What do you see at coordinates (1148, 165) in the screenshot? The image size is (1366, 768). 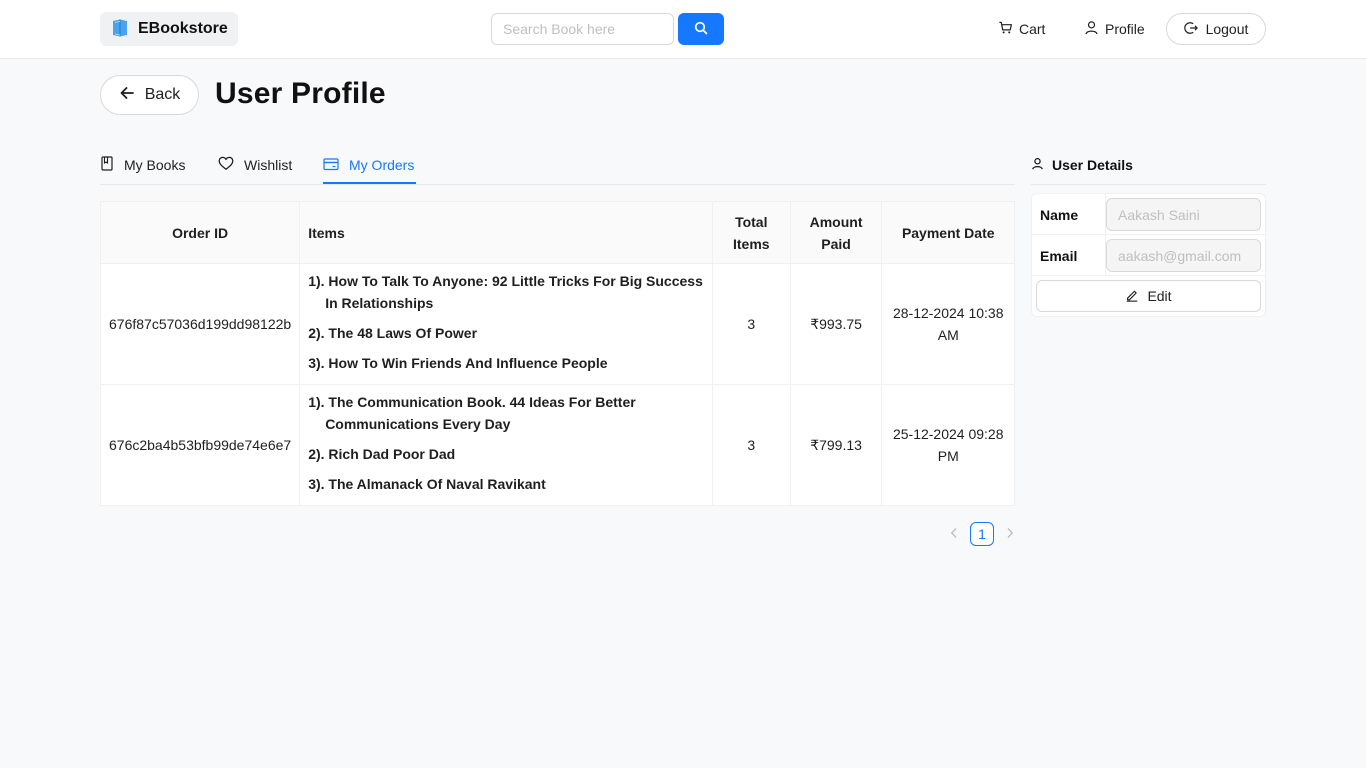 I see `user-details-header: User Details` at bounding box center [1148, 165].